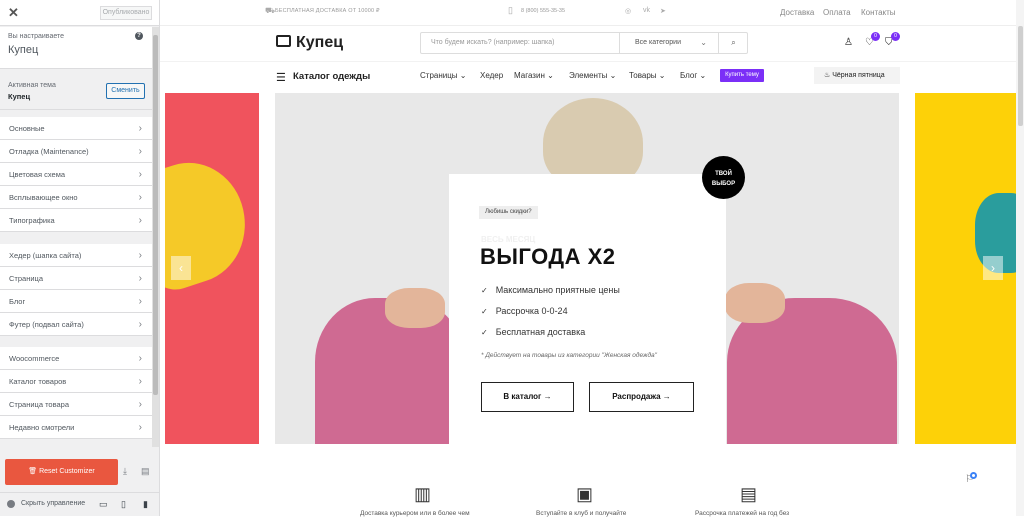 The image size is (1024, 517). I want to click on download-icon: ⤓, so click(125, 471).